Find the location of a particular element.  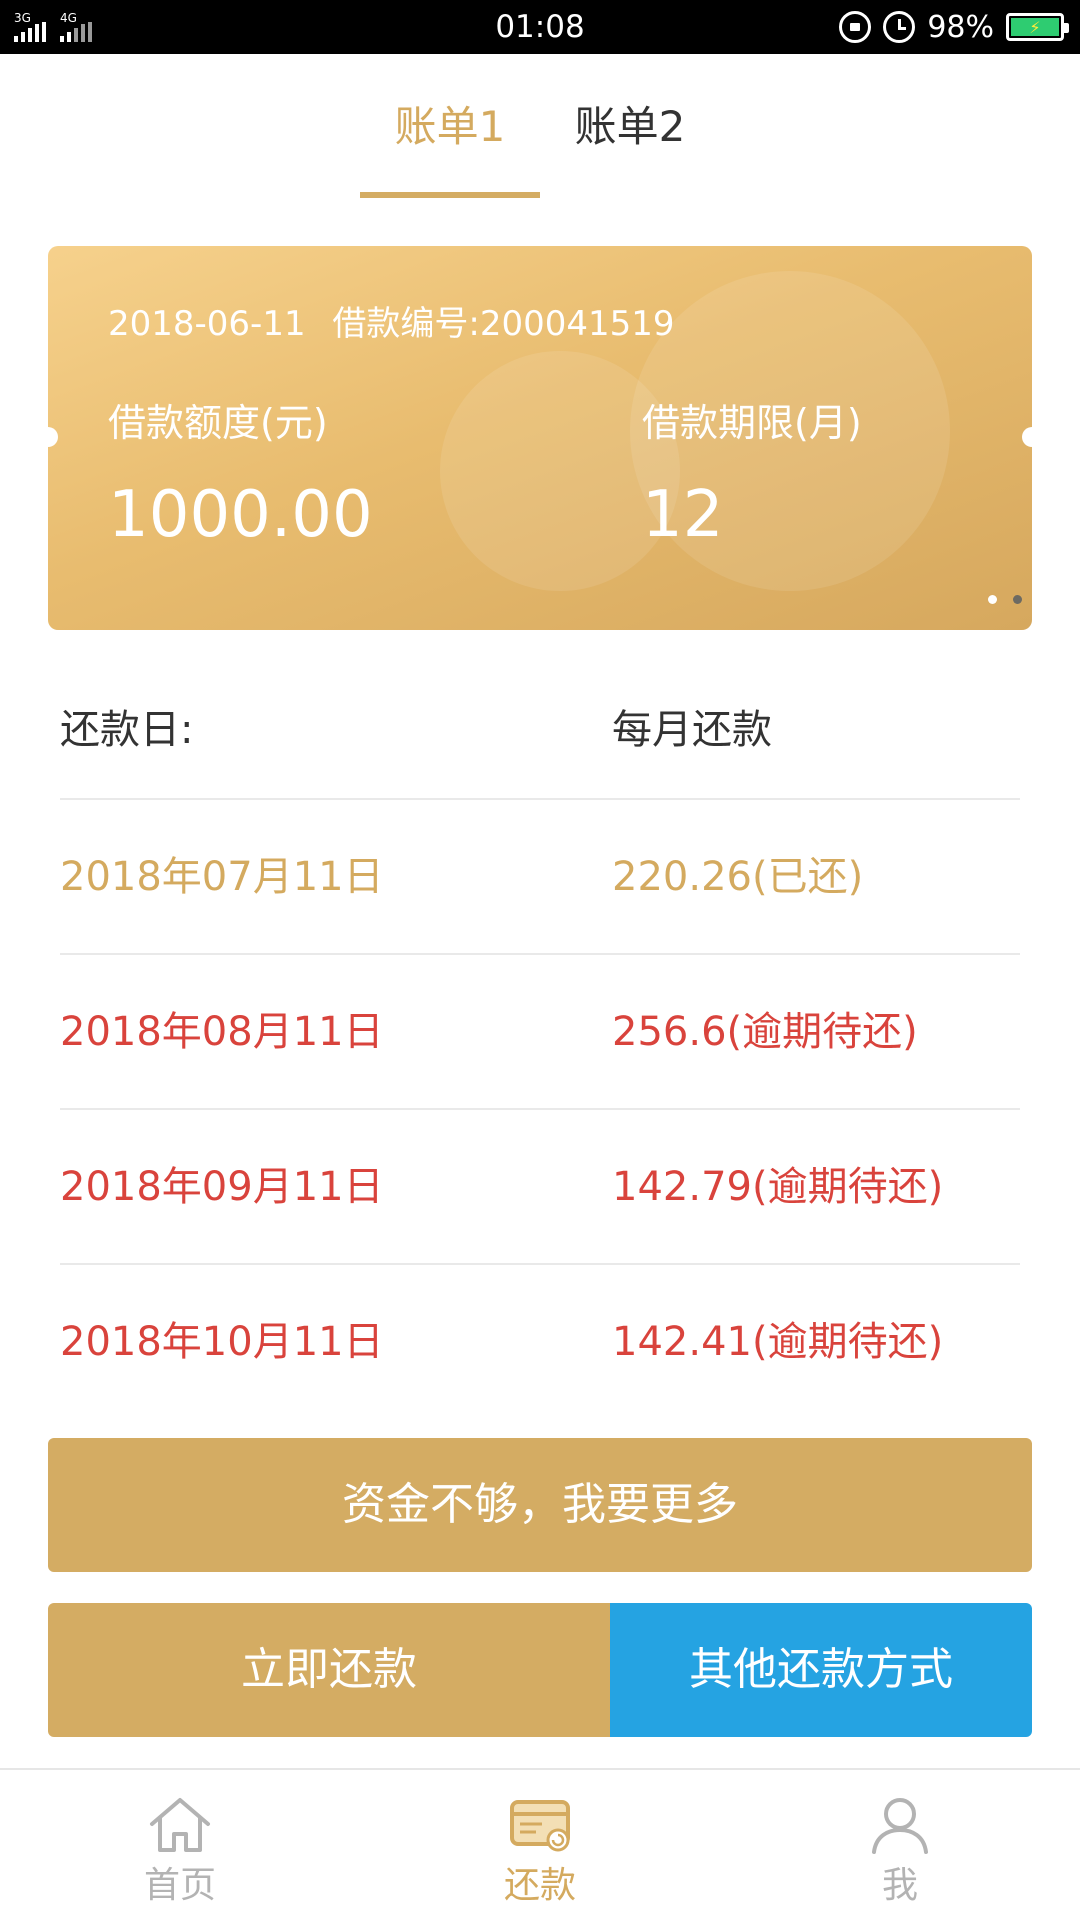

bill-tabs: 账单1 账单2 is located at coordinates (540, 126).